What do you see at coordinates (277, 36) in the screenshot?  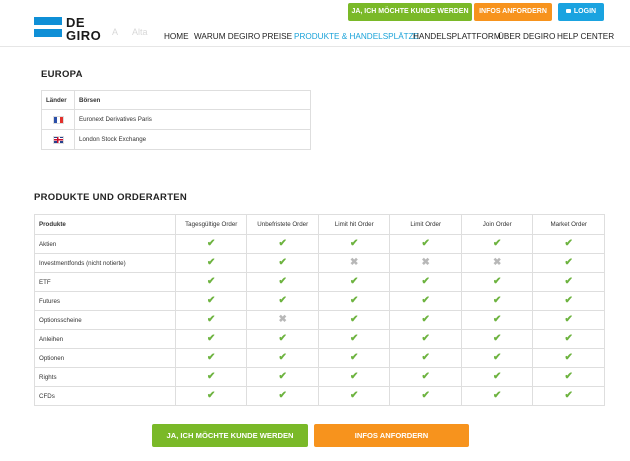 I see `nav-preise: PREISE` at bounding box center [277, 36].